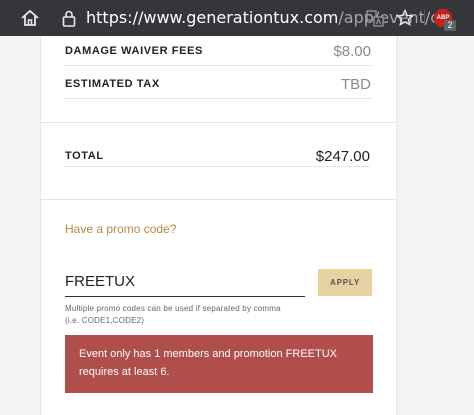  Describe the element at coordinates (405, 18) in the screenshot. I see `bookmark-star-icon` at that location.